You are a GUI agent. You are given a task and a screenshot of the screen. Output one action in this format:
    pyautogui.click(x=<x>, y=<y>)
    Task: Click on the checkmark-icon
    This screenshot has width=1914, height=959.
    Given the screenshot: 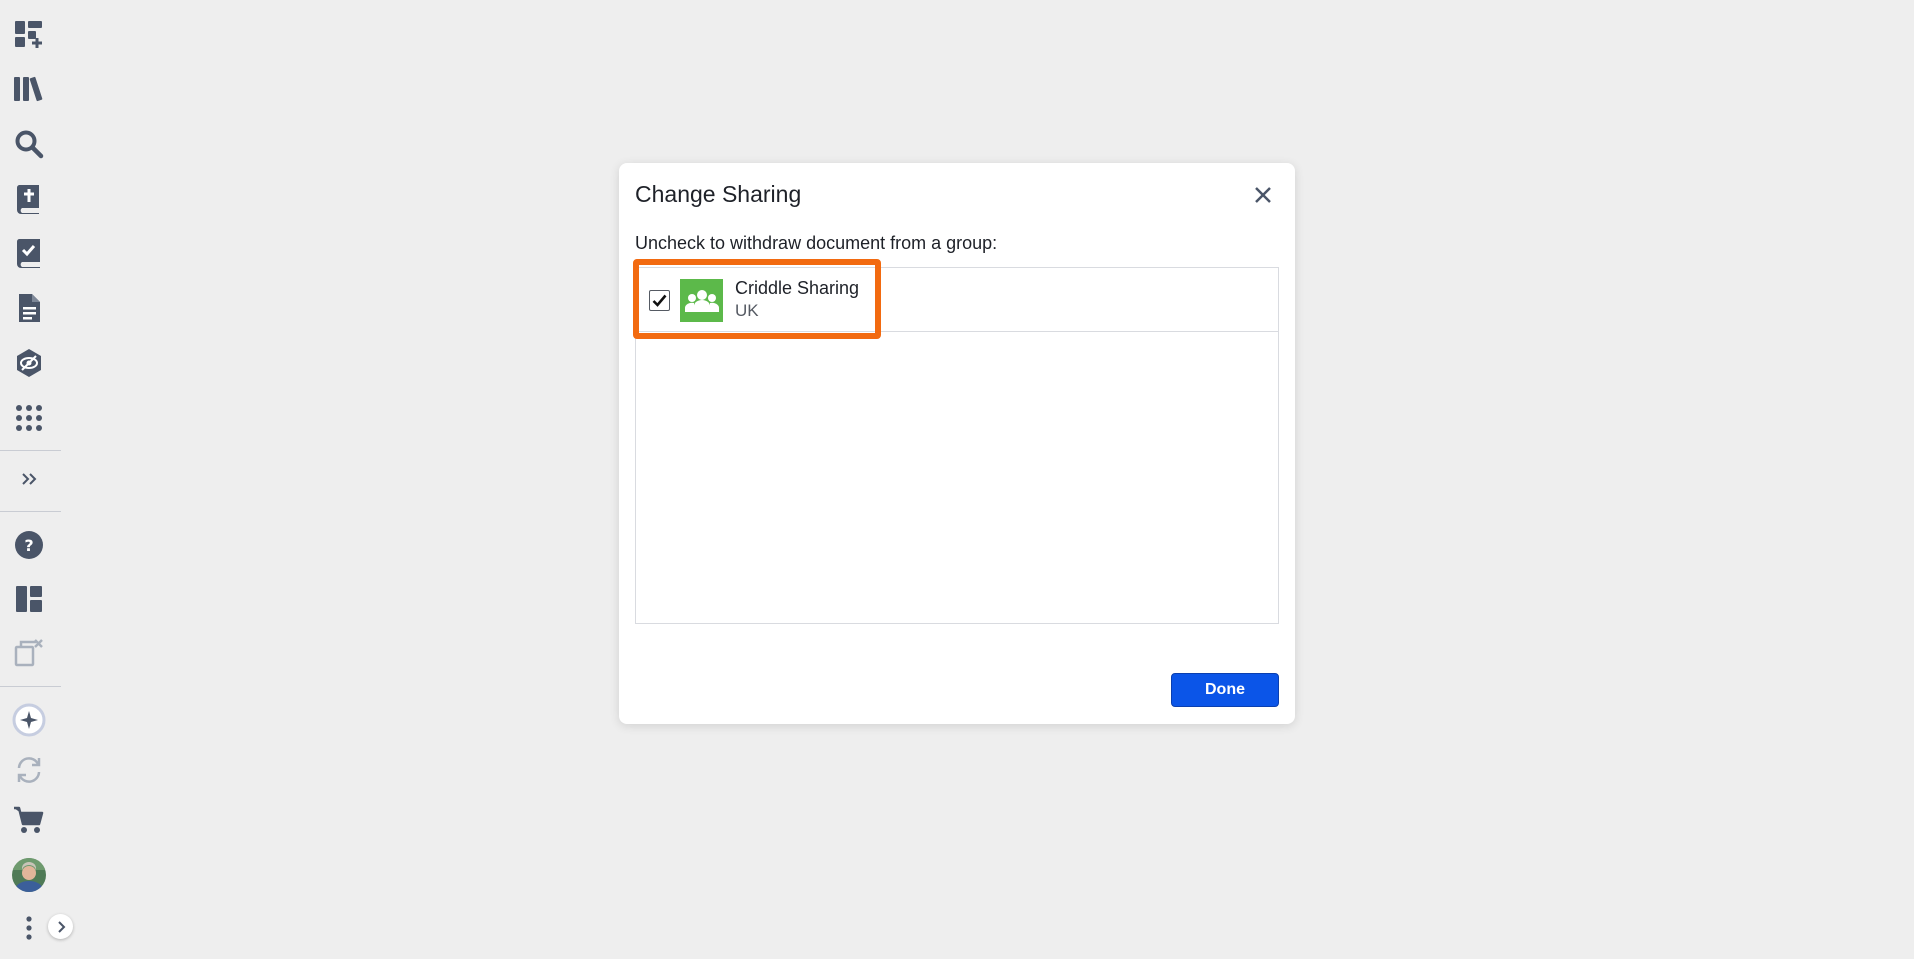 What is the action you would take?
    pyautogui.click(x=659, y=300)
    